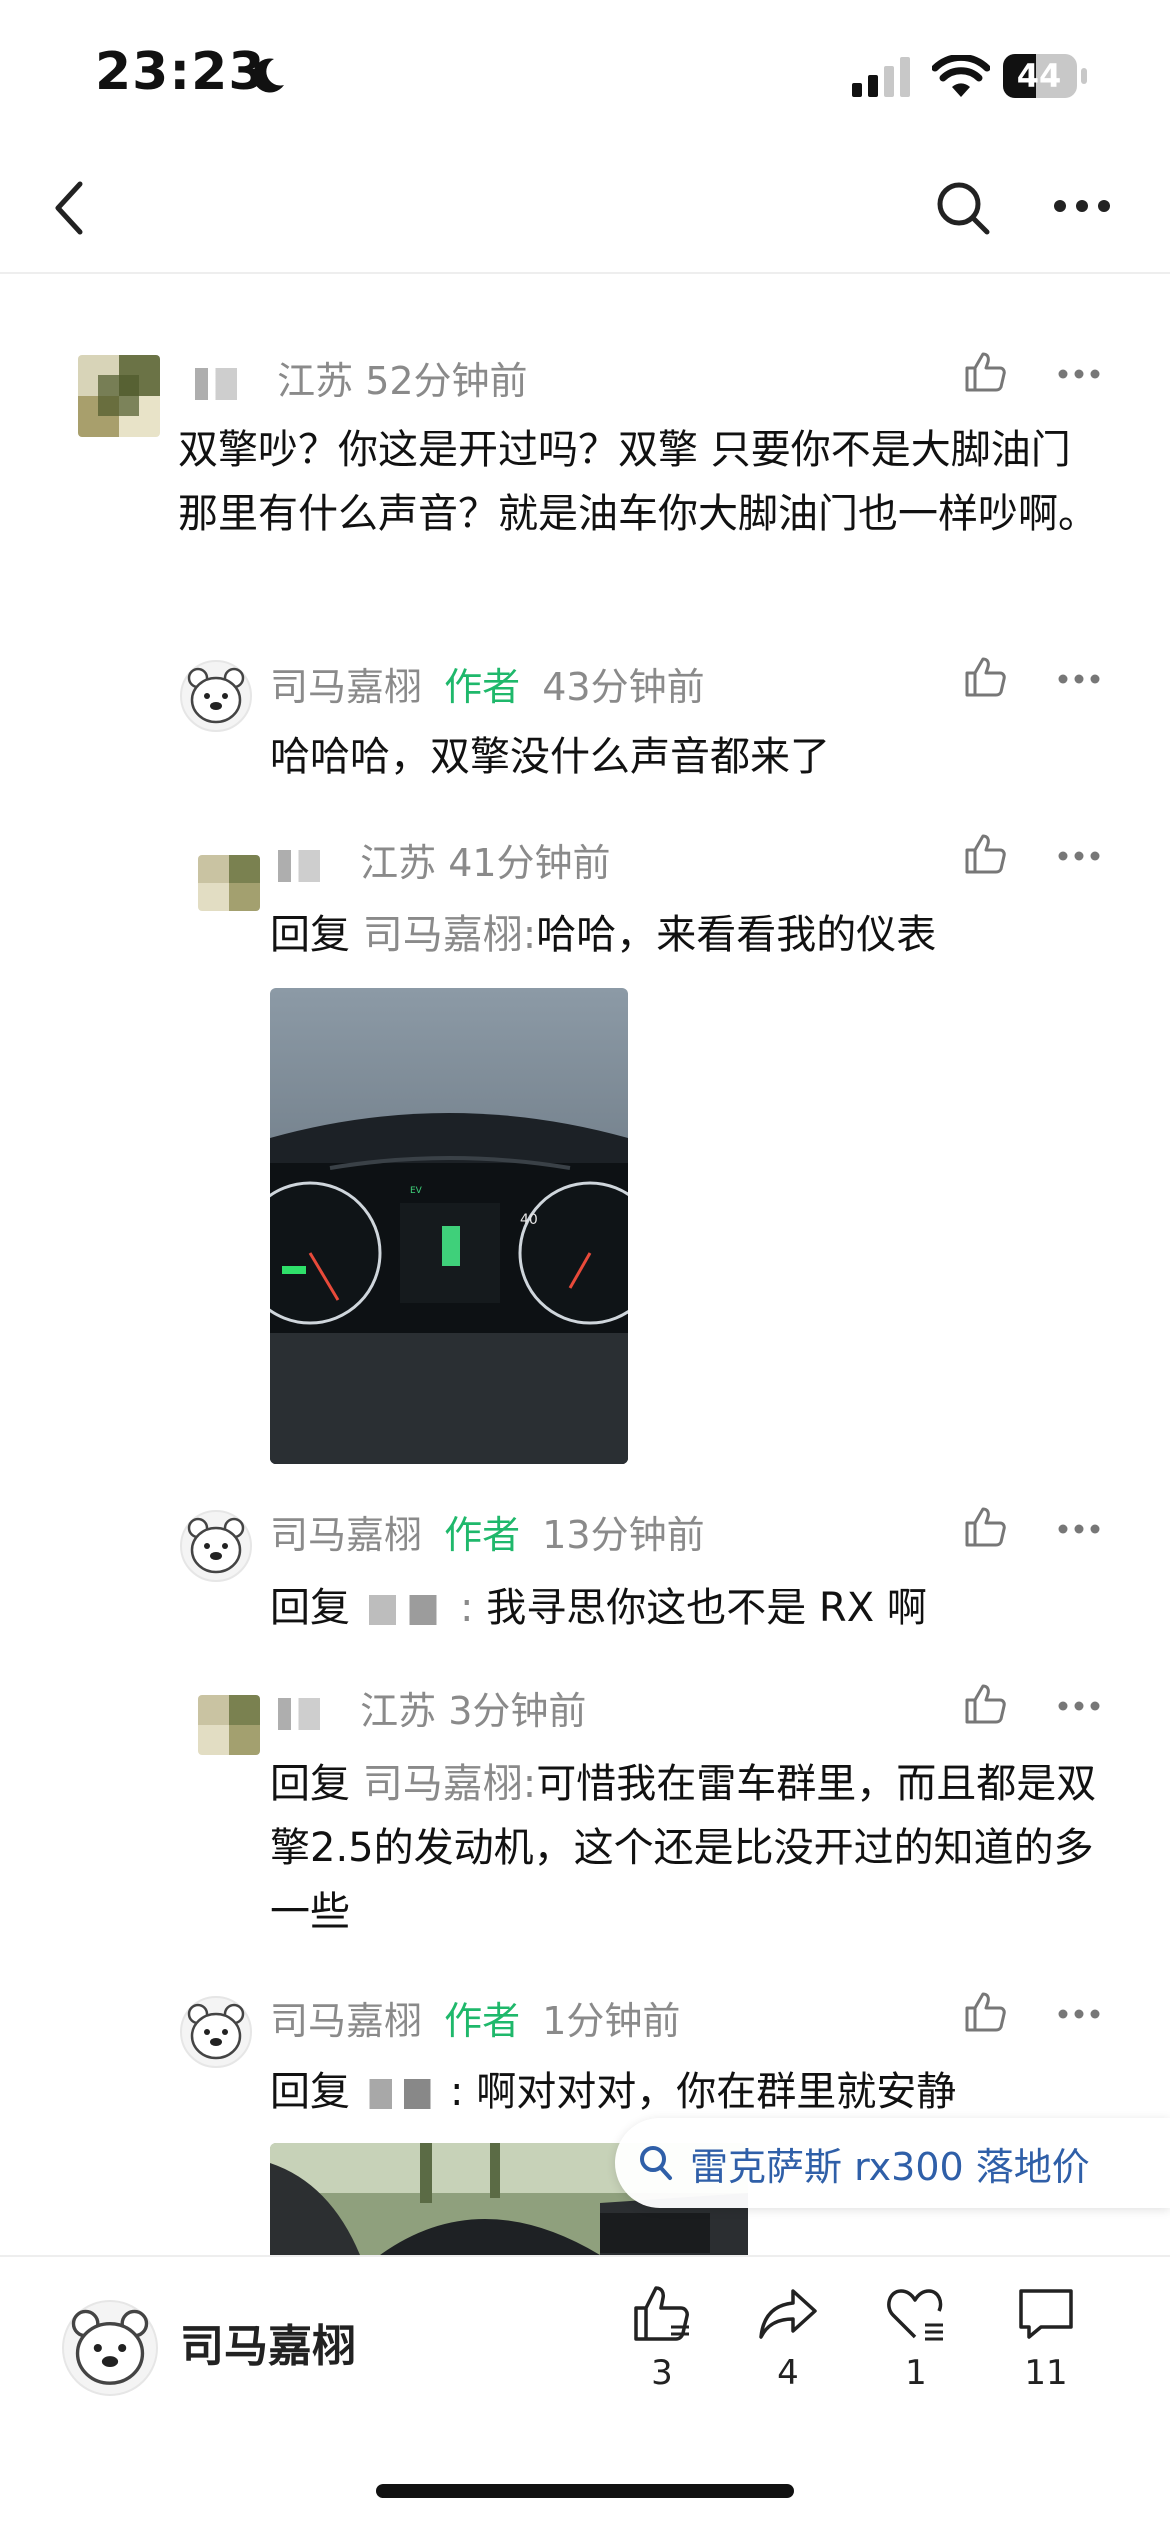  What do you see at coordinates (881, 77) in the screenshot?
I see `cellular-signal-icon` at bounding box center [881, 77].